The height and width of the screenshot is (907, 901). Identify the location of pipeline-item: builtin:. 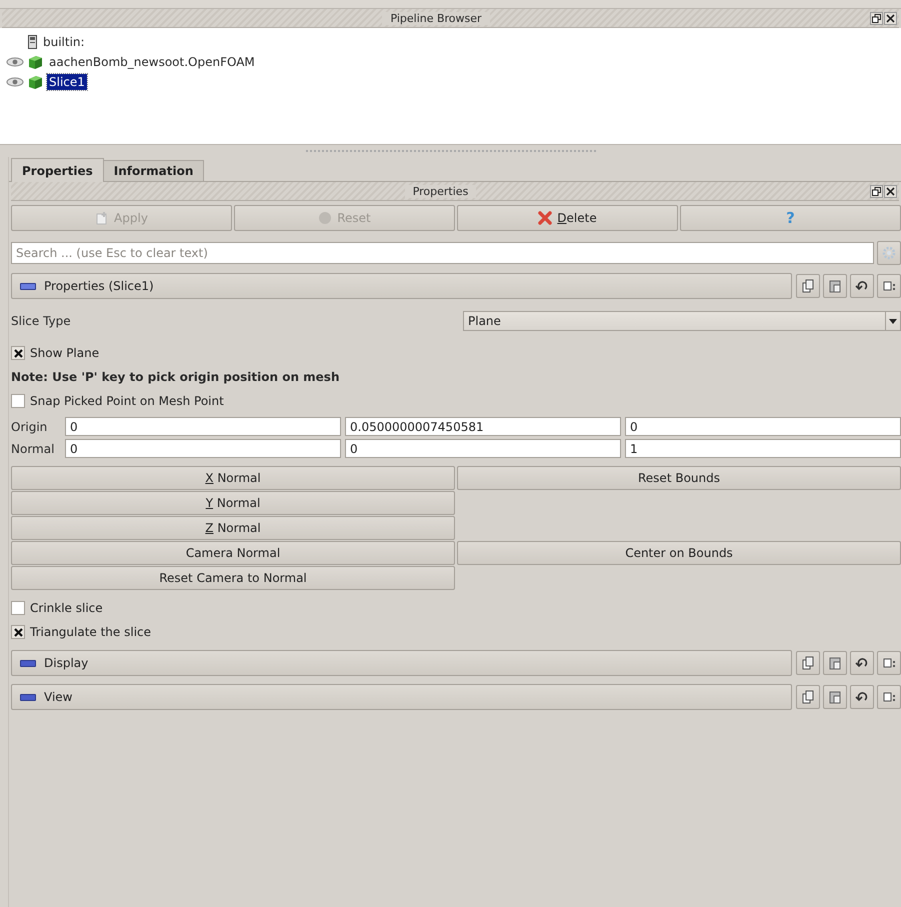
(64, 42).